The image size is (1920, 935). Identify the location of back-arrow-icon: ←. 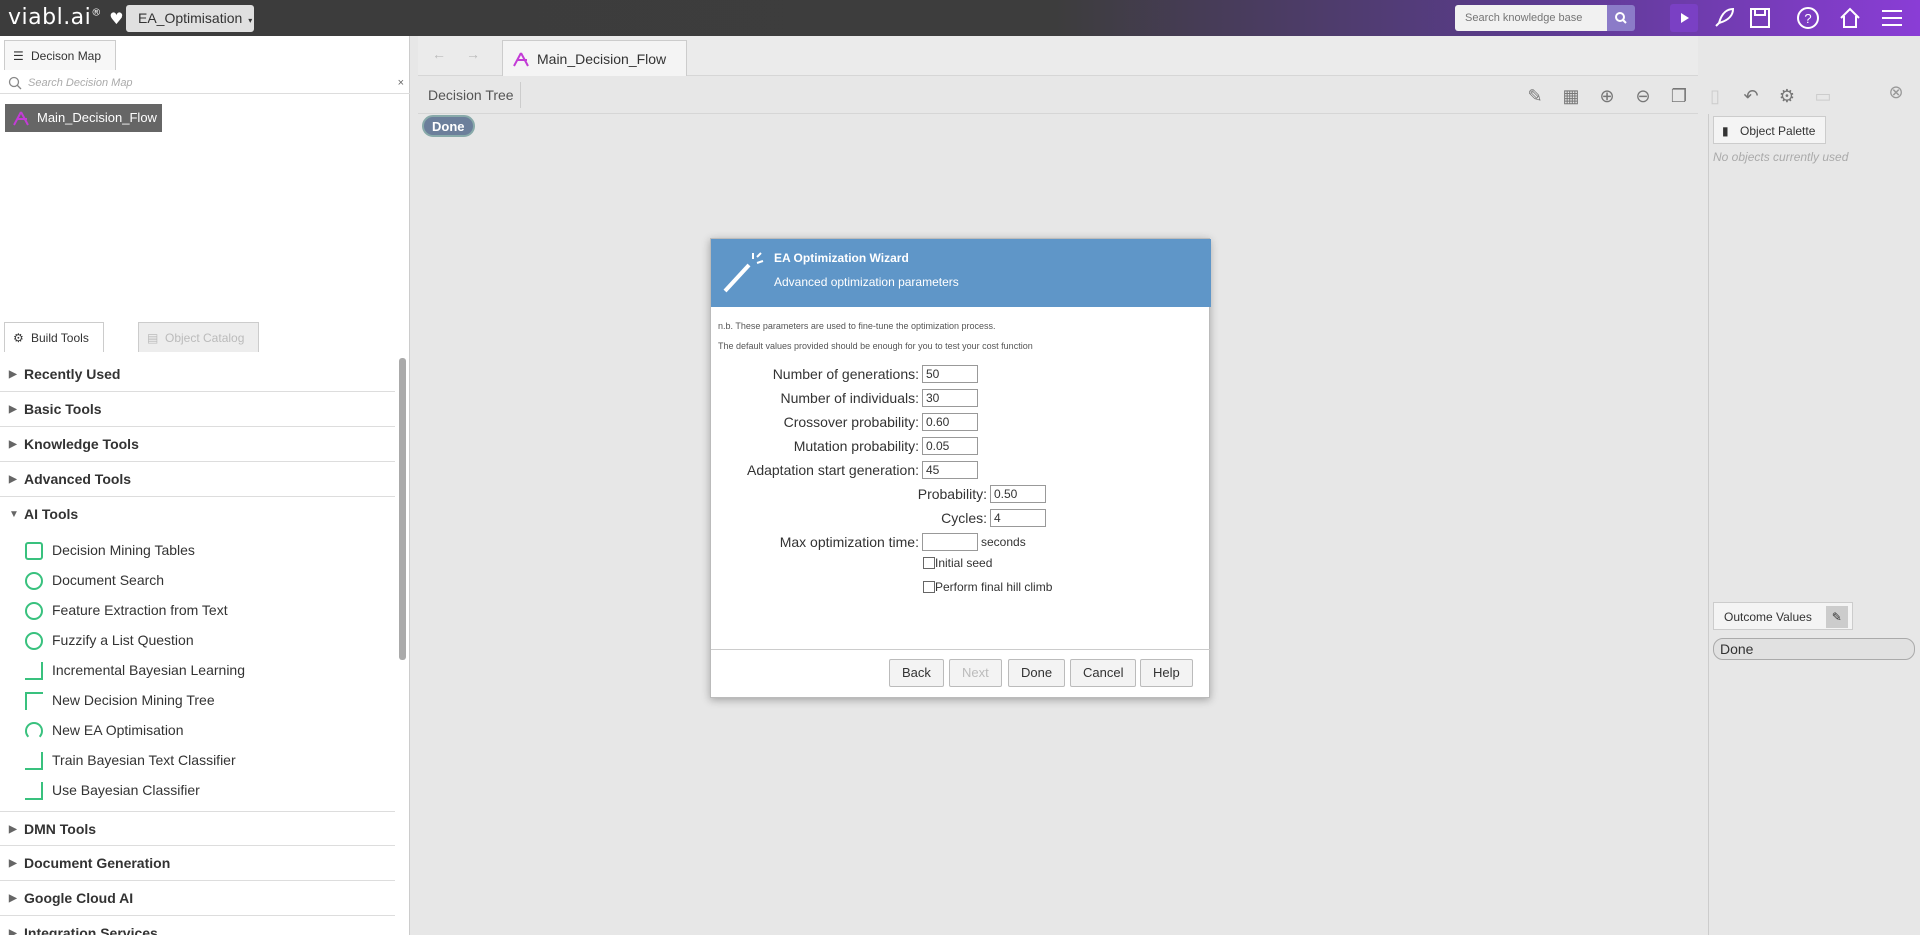
(439, 54).